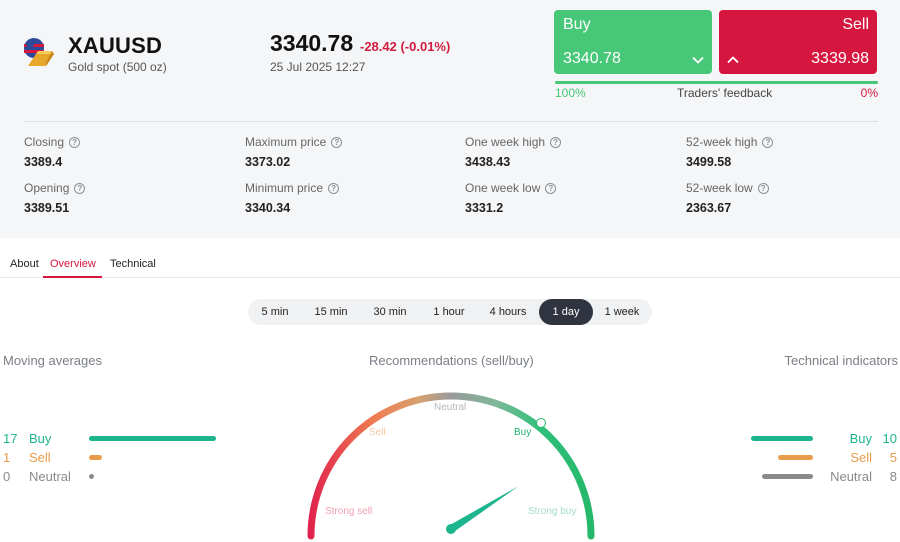 The height and width of the screenshot is (542, 900). Describe the element at coordinates (268, 162) in the screenshot. I see `stat-value: 3373.02` at that location.